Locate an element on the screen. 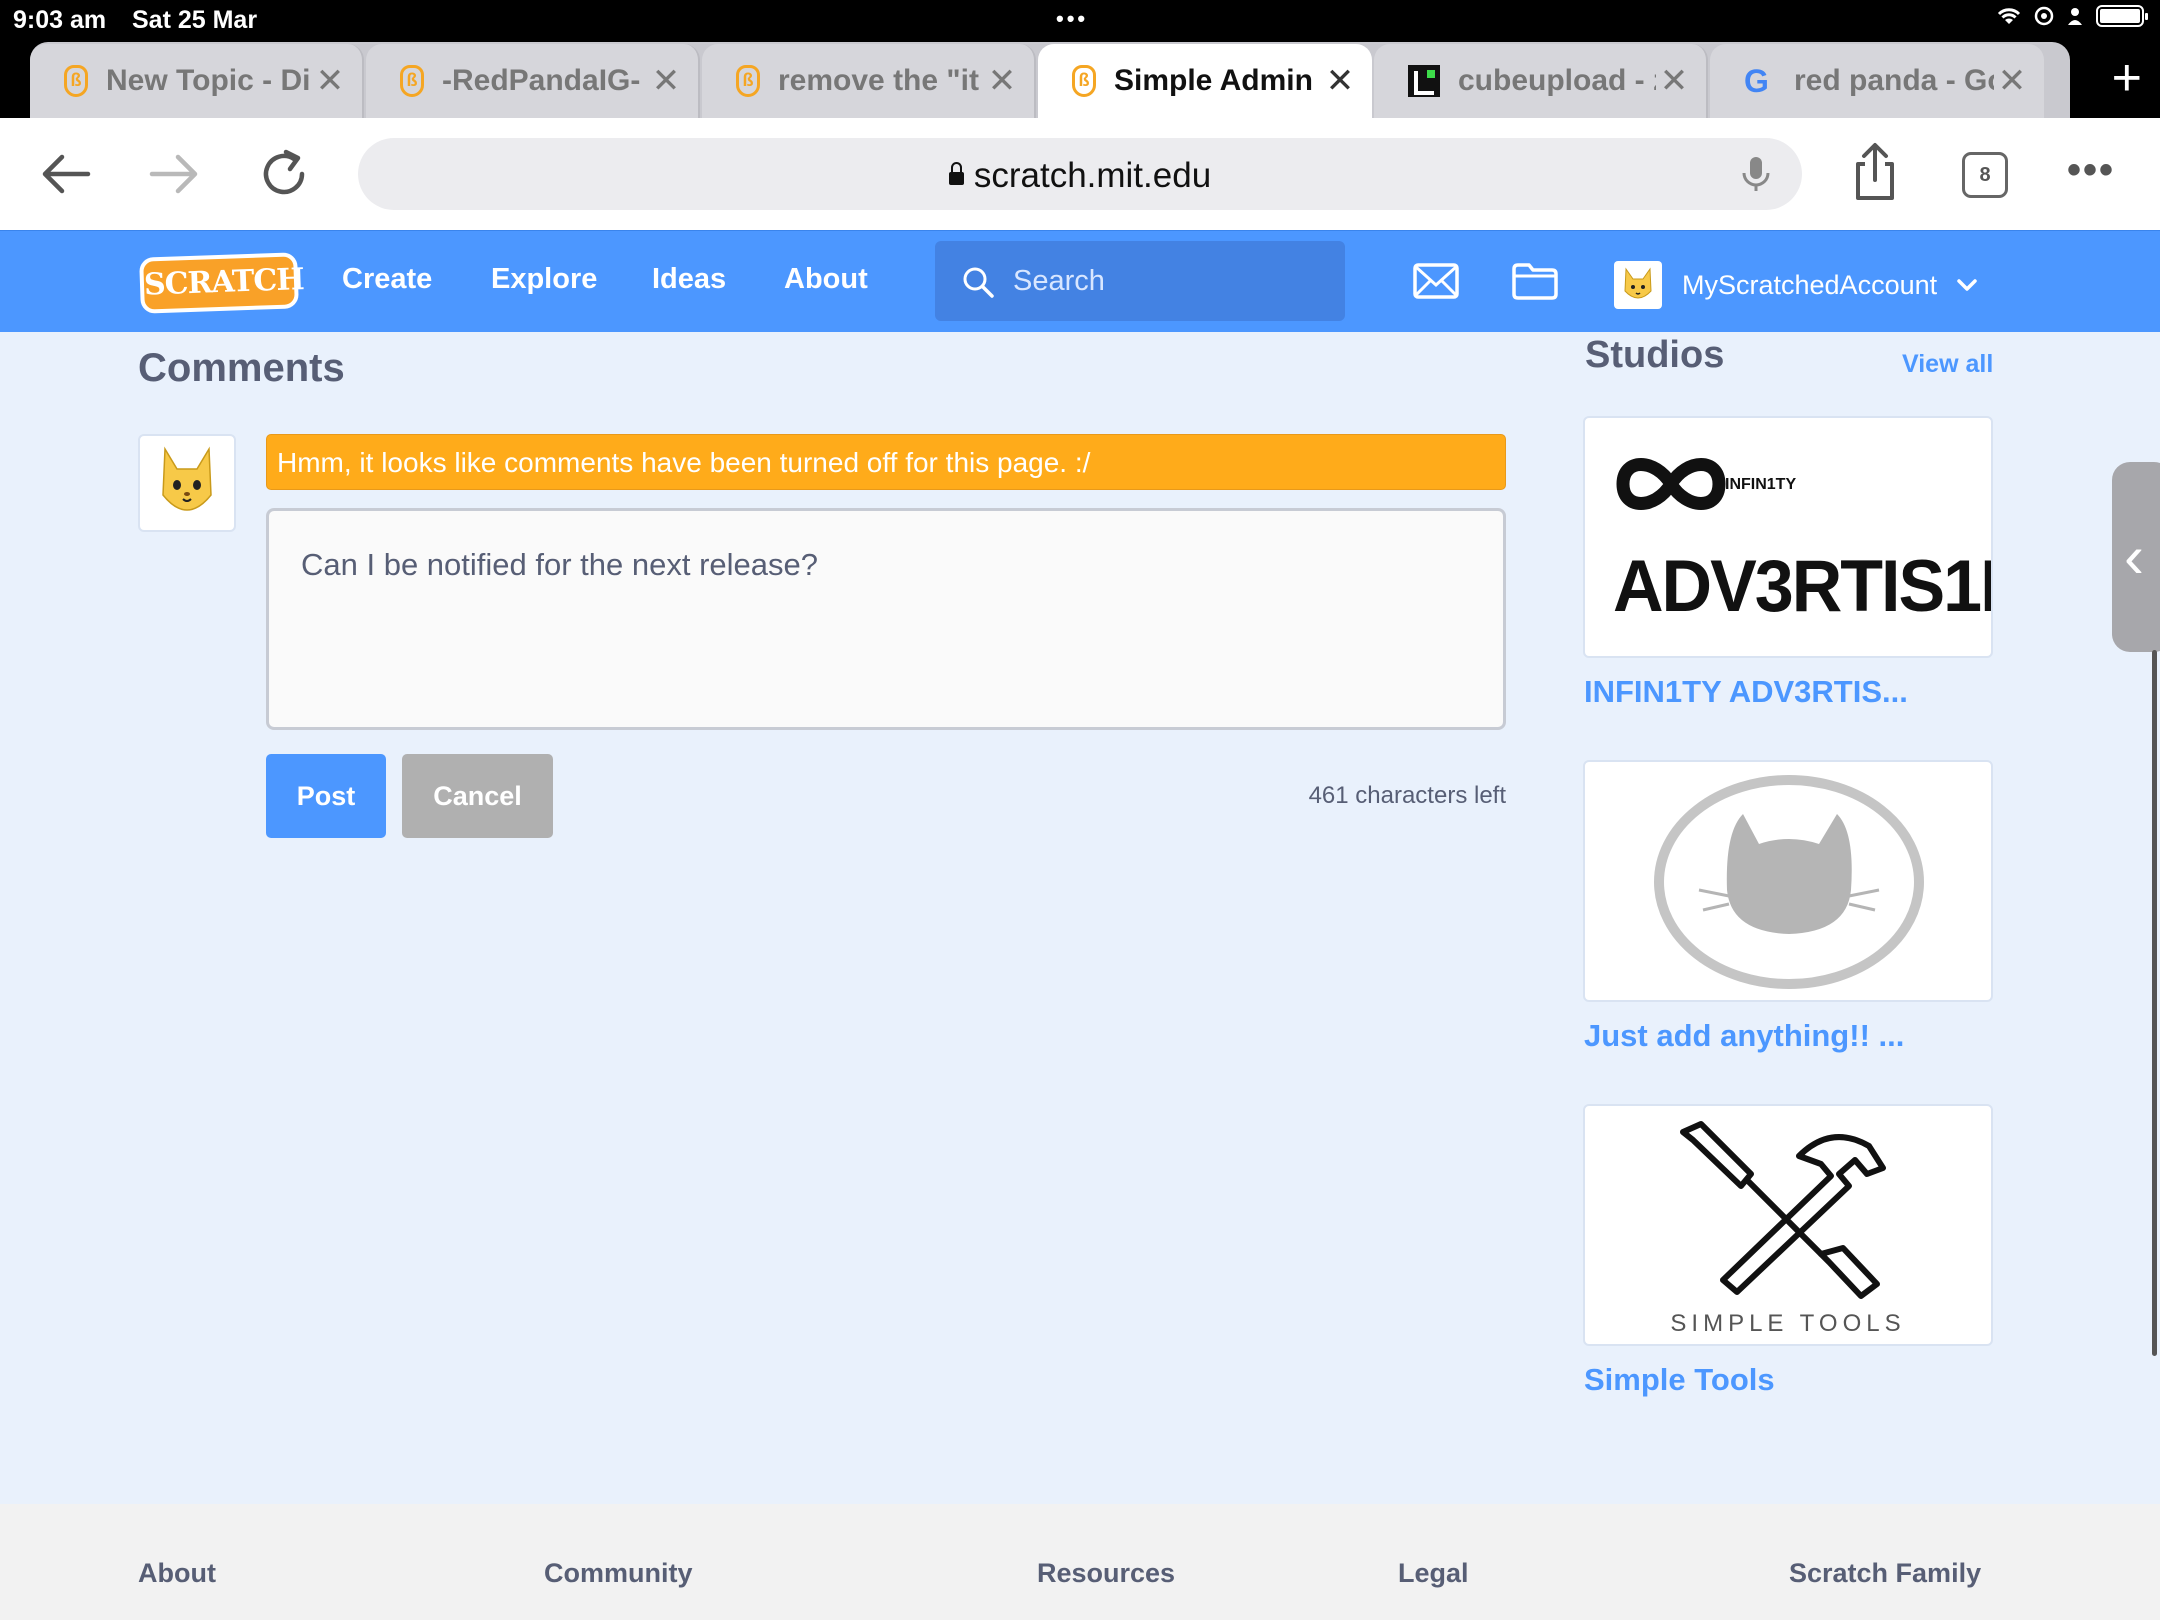  chevron-down-icon is located at coordinates (1967, 285).